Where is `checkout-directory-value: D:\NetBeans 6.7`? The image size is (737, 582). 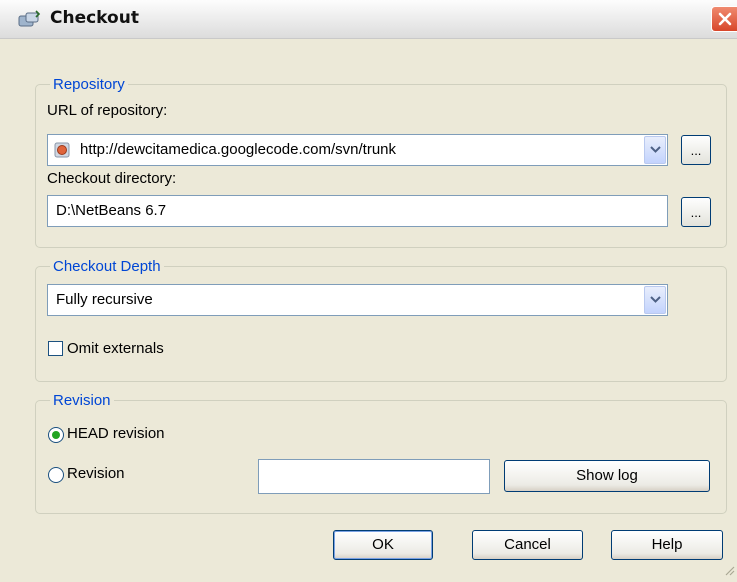 checkout-directory-value: D:\NetBeans 6.7 is located at coordinates (111, 210).